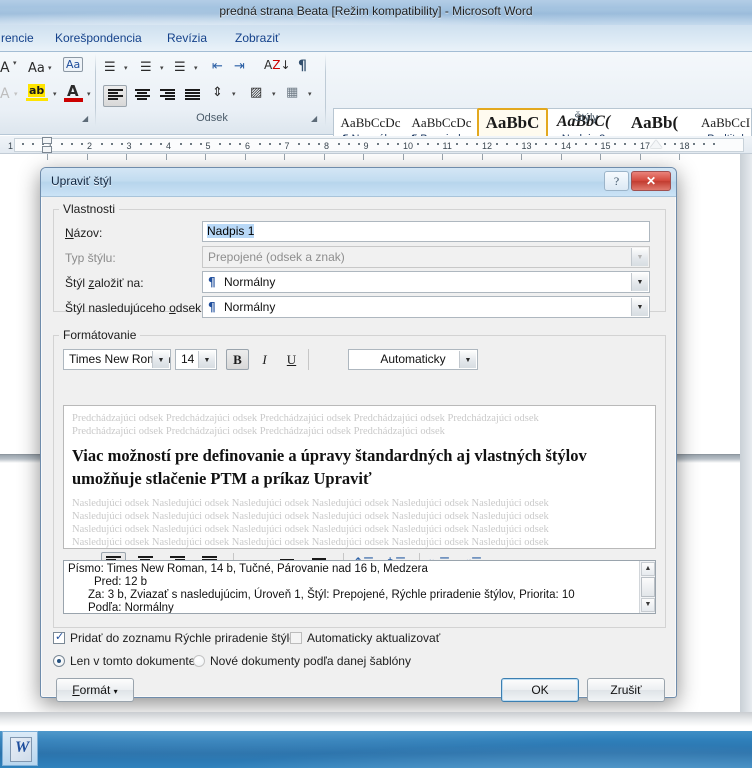  What do you see at coordinates (376, 749) in the screenshot?
I see `windows-taskbar` at bounding box center [376, 749].